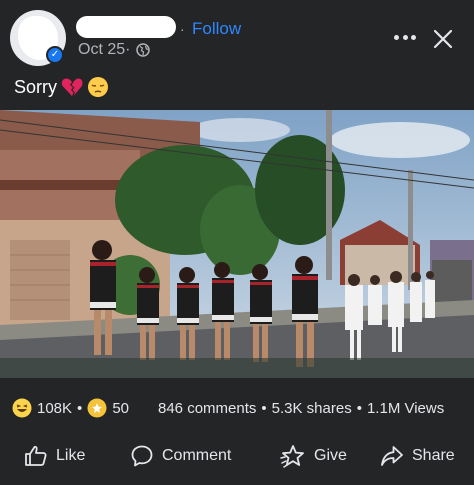 The height and width of the screenshot is (485, 474). Describe the element at coordinates (312, 408) in the screenshot. I see `shares-count: 5.3K shares` at that location.